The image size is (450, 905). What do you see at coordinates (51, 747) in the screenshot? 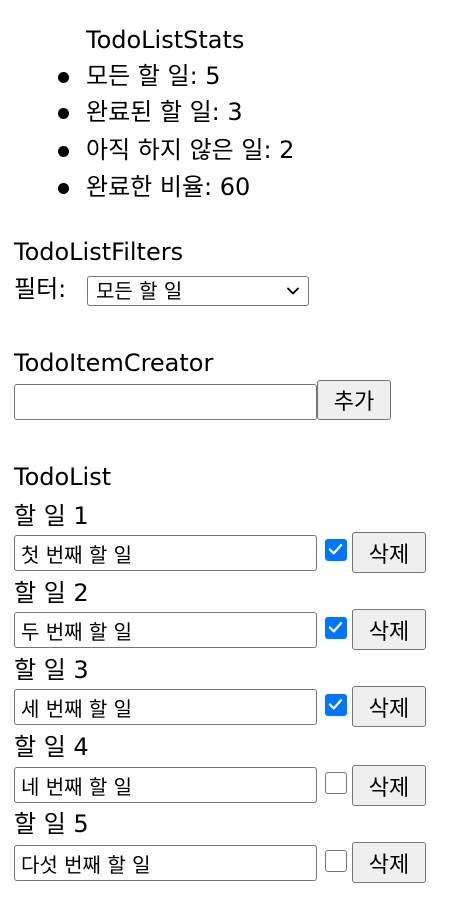
I see `todo-item-label: 할 일 4` at bounding box center [51, 747].